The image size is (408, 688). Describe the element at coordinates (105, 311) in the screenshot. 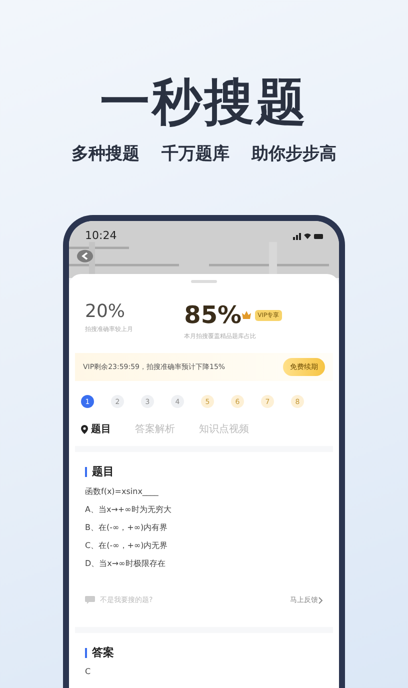

I see `stat-value: 20%` at that location.